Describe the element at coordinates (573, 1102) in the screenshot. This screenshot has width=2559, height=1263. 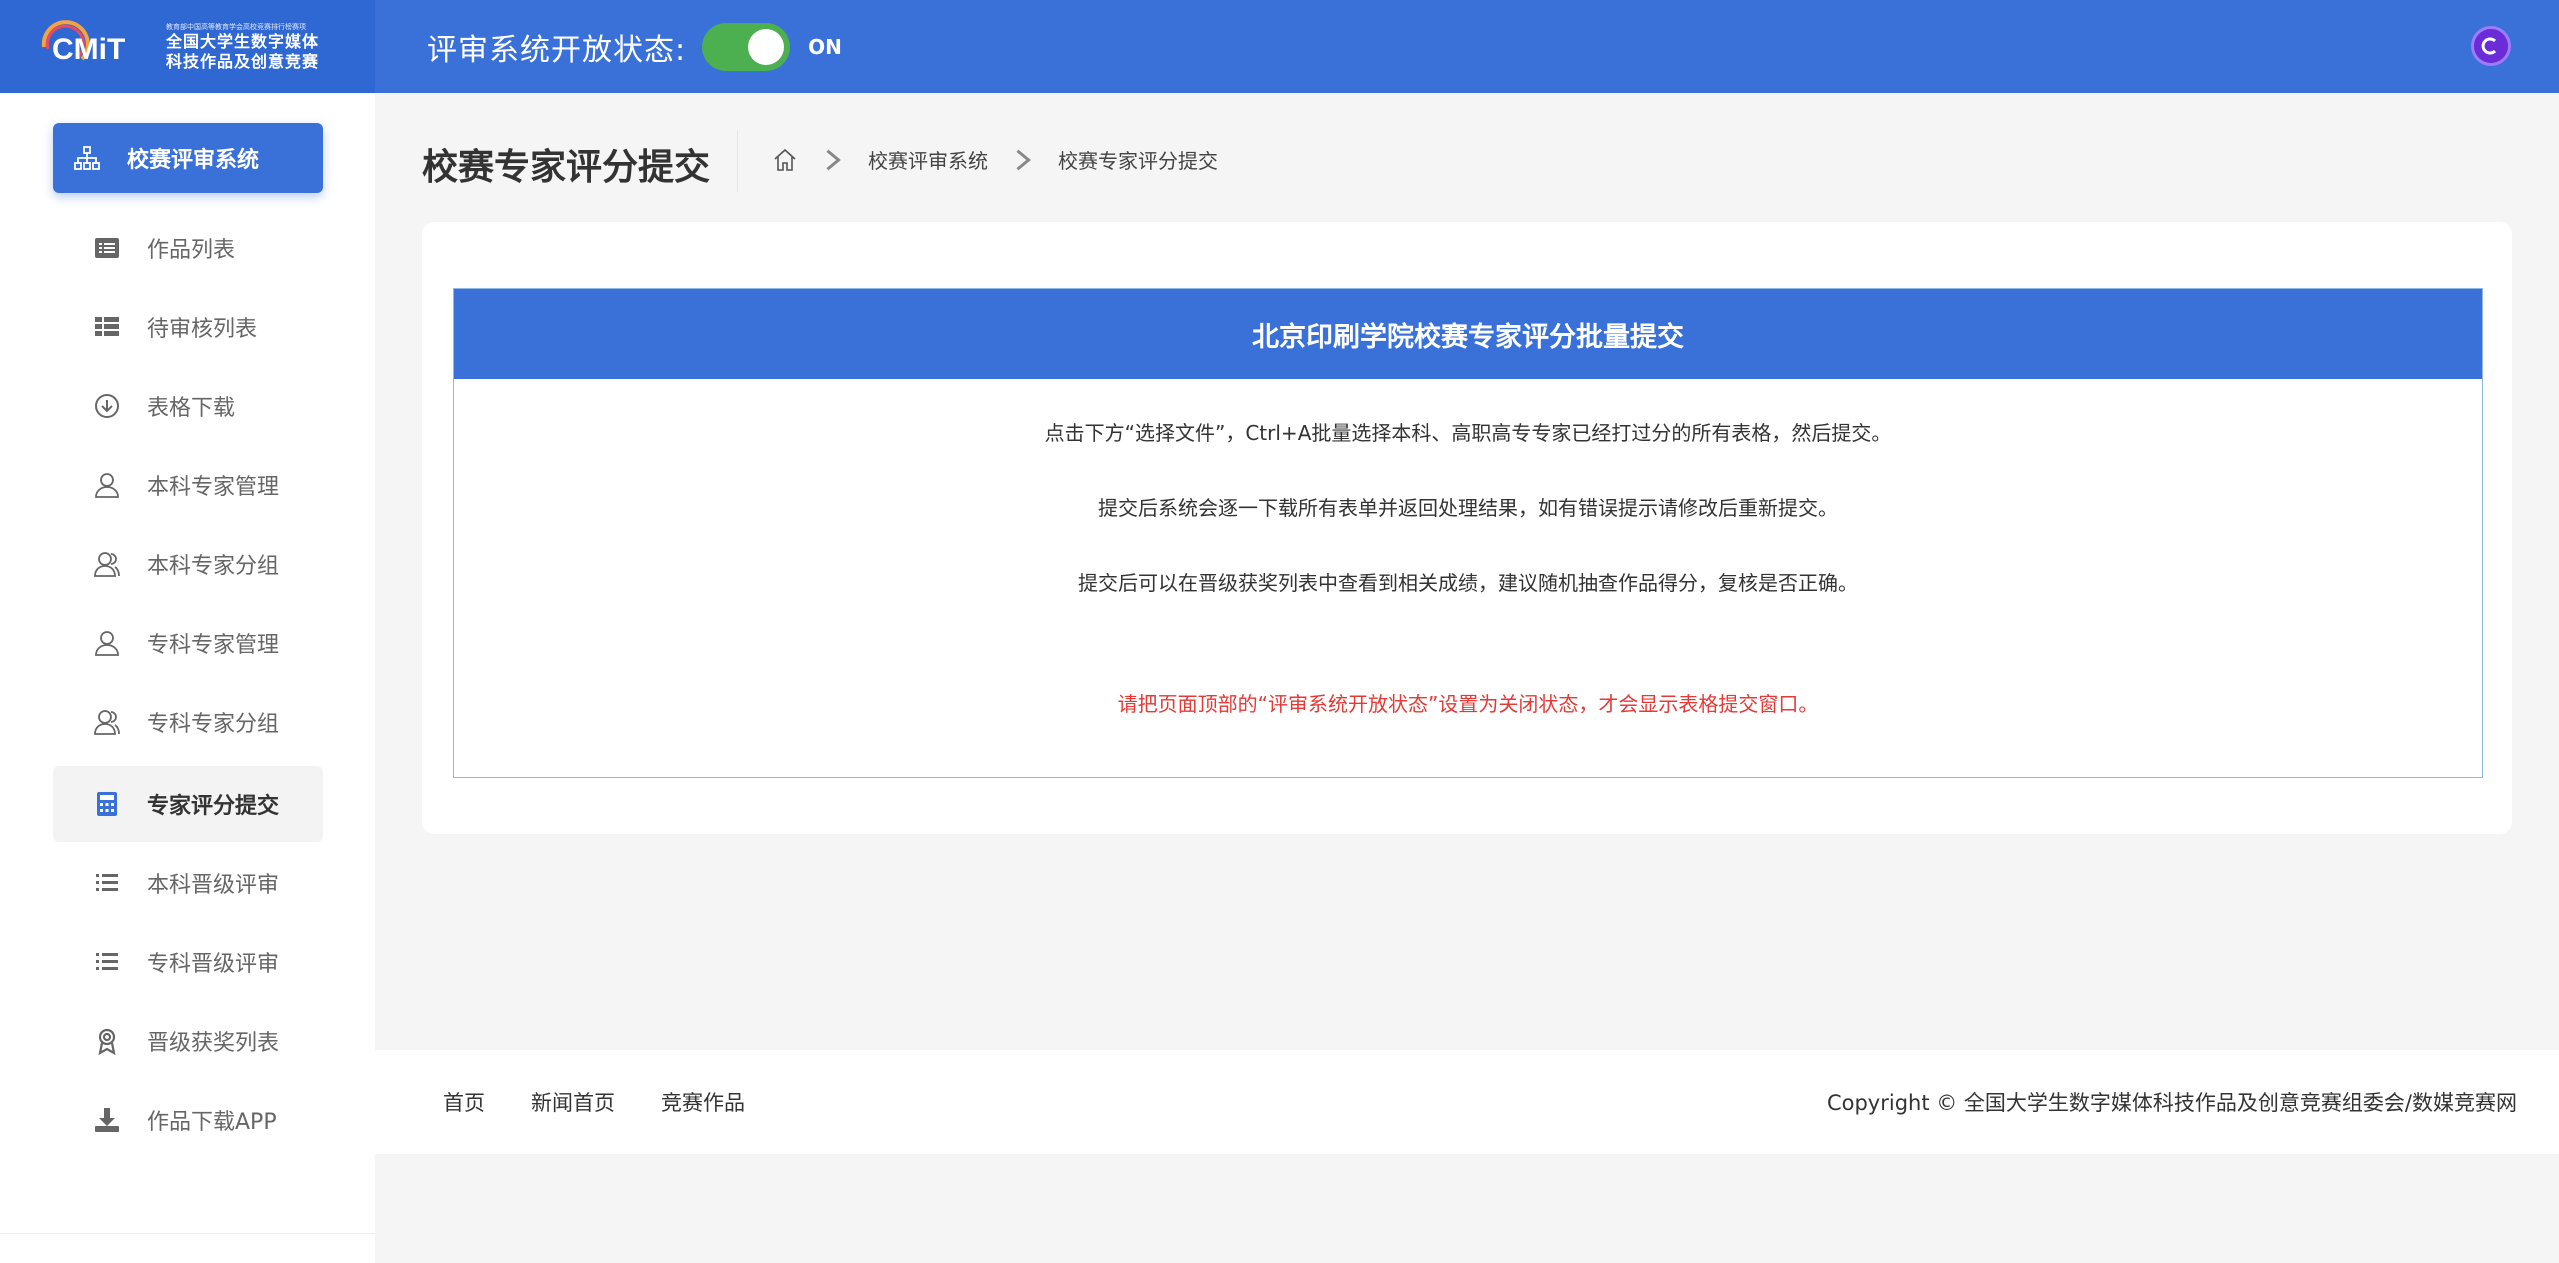
I see `footer-link-news: 新闻首页` at that location.